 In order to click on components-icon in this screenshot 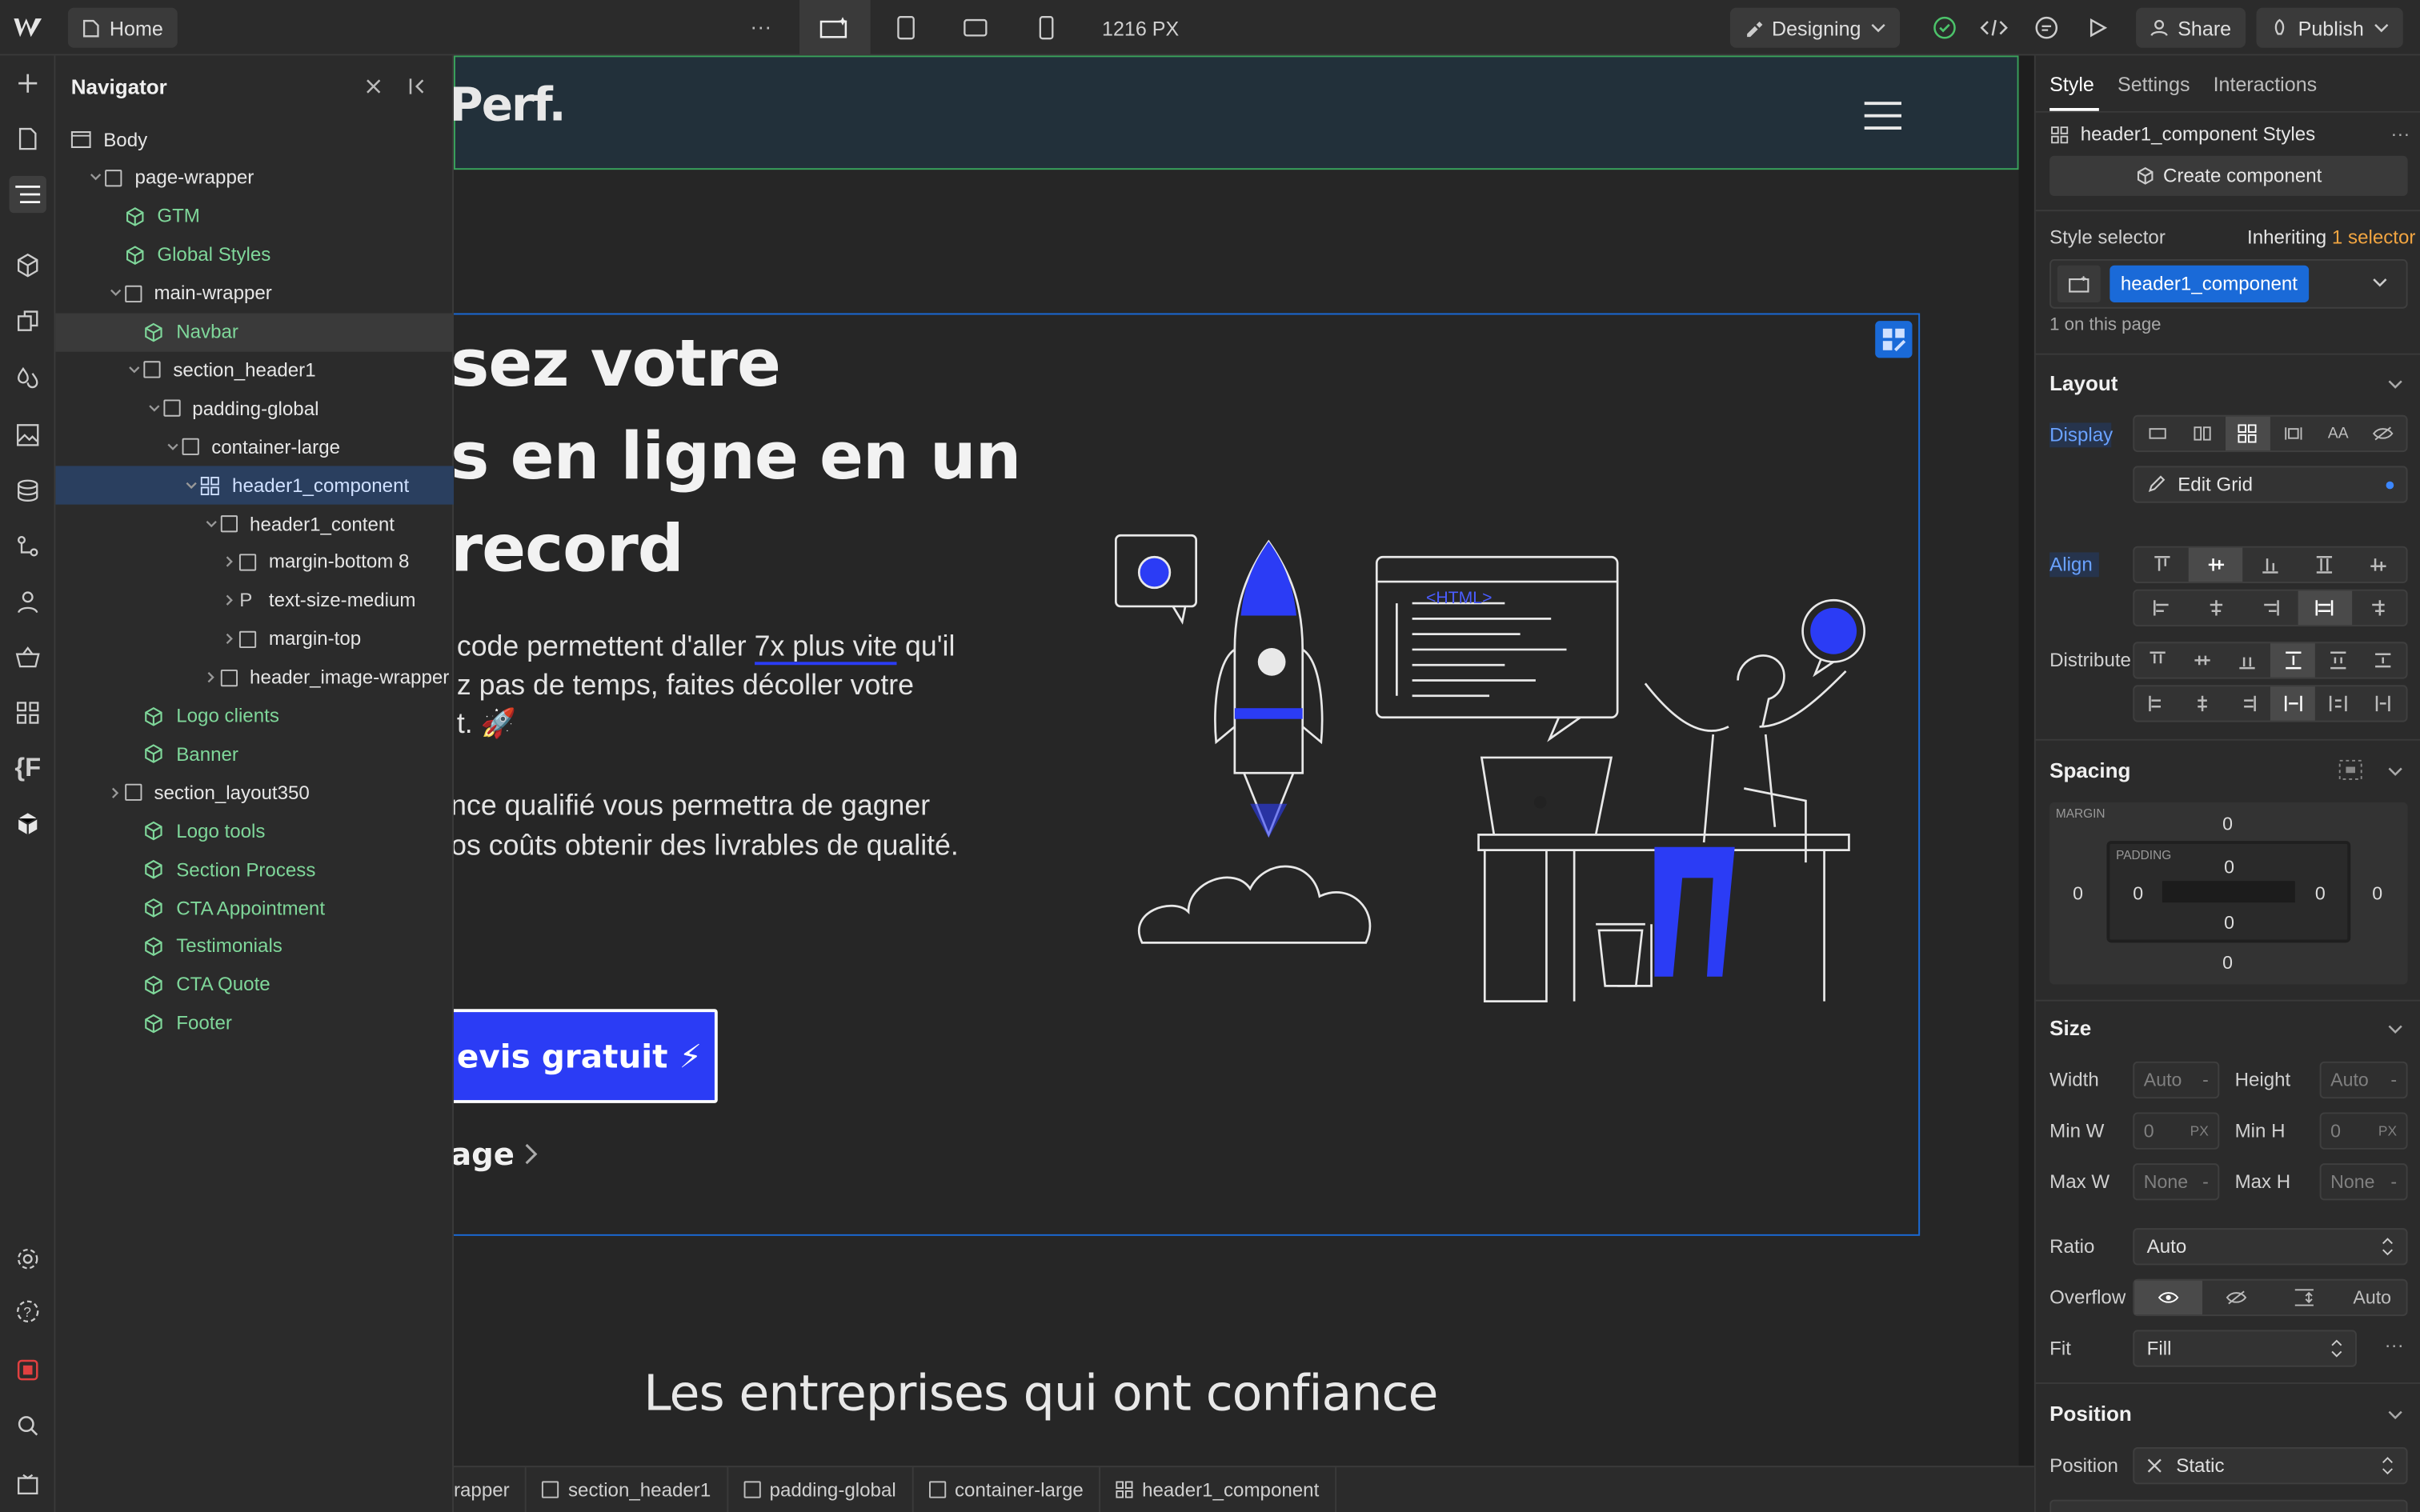, I will do `click(28, 265)`.